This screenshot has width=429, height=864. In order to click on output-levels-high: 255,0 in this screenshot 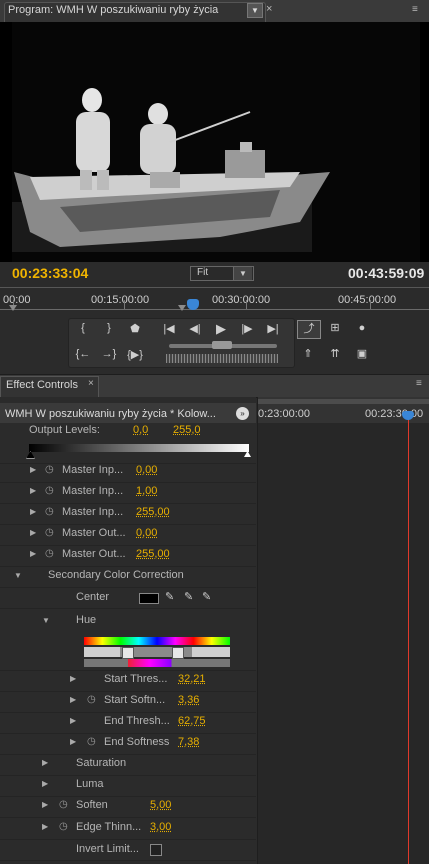, I will do `click(187, 430)`.